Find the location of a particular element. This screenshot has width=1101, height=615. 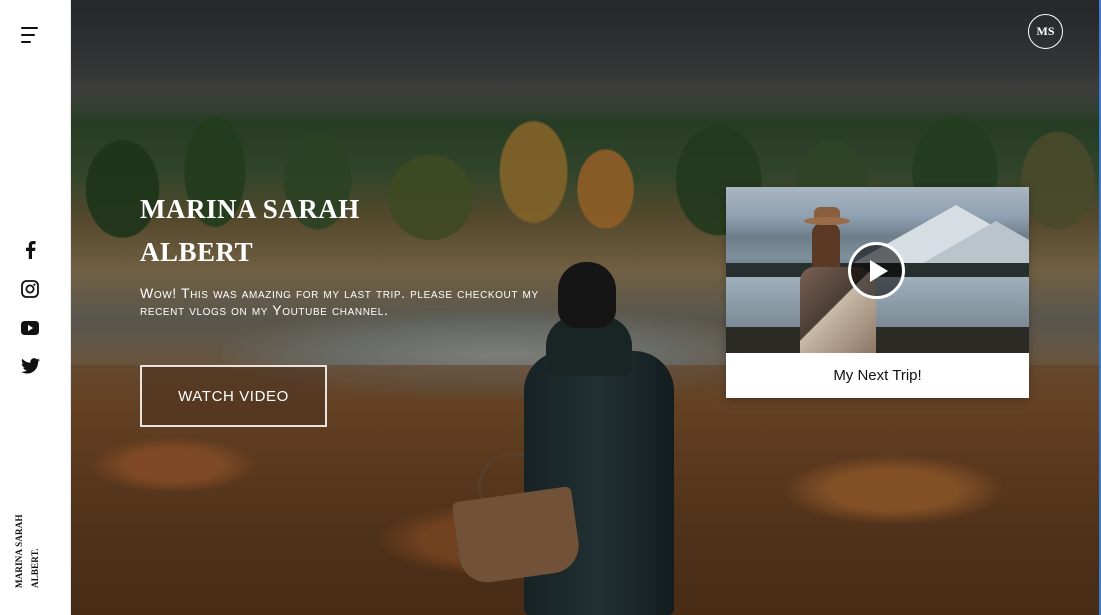

video-card-caption: My Next Trip! is located at coordinates (877, 375).